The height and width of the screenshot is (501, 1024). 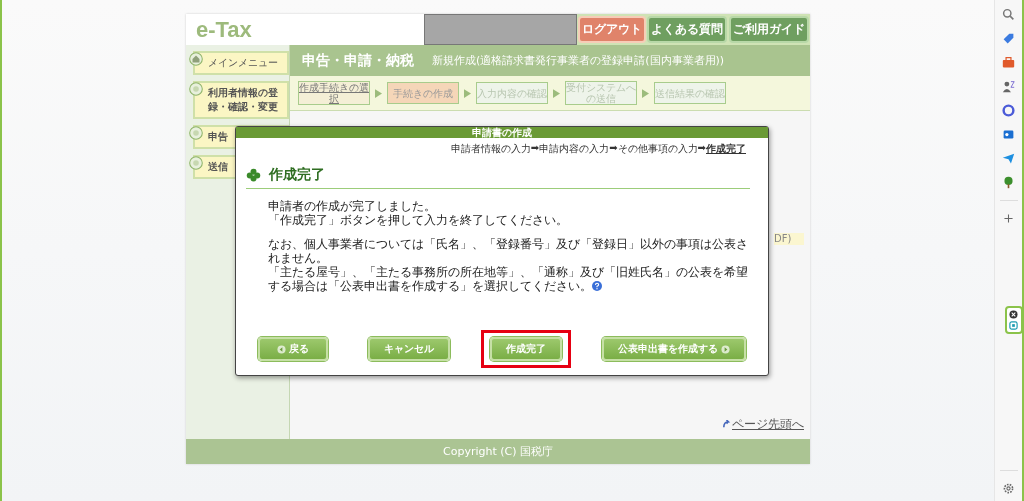 What do you see at coordinates (490, 149) in the screenshot?
I see `progress-step: 申請者情報の入力` at bounding box center [490, 149].